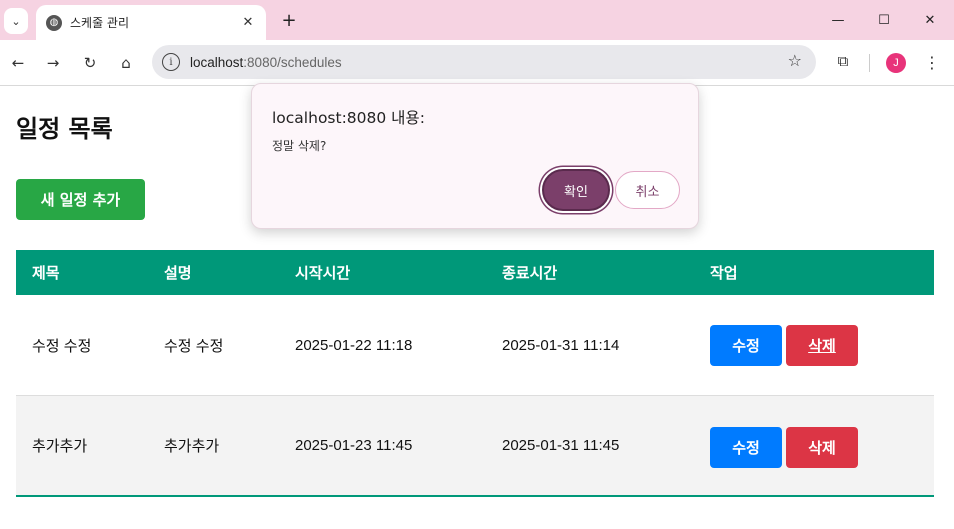 The width and height of the screenshot is (954, 529). What do you see at coordinates (561, 445) in the screenshot?
I see `cell-end-time: 2025-01-31 11:45` at bounding box center [561, 445].